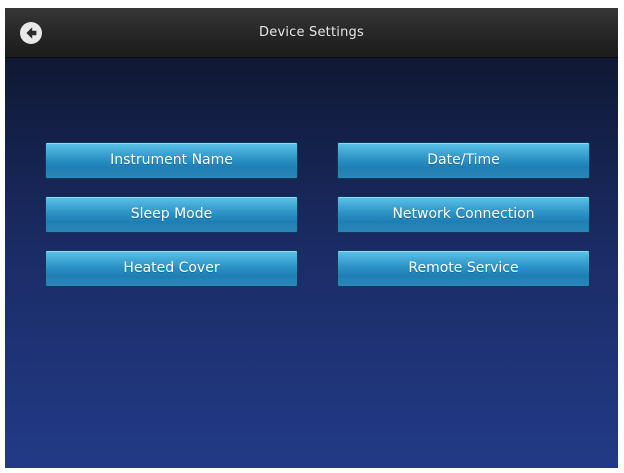 Image resolution: width=624 pixels, height=473 pixels. Describe the element at coordinates (171, 214) in the screenshot. I see `sleep-mode-button: Sleep Mode` at that location.